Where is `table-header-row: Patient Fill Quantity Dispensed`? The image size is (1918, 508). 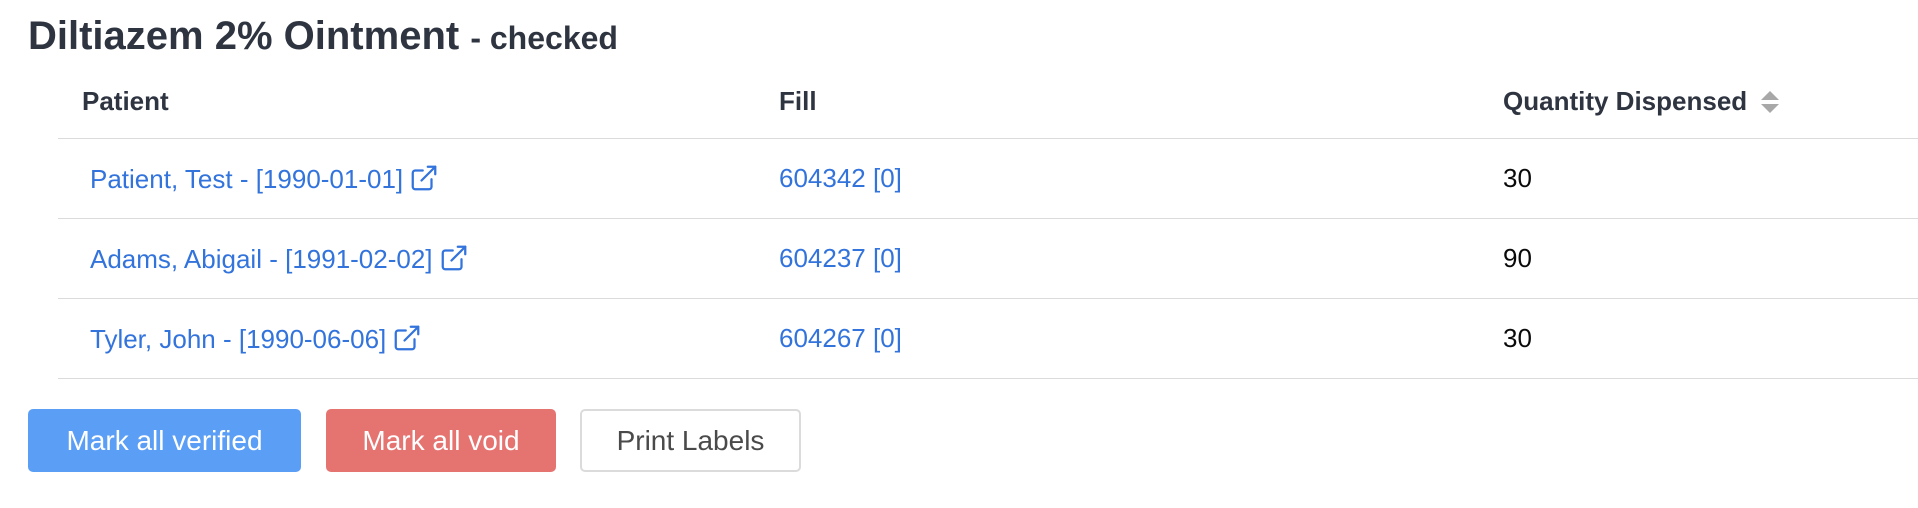
table-header-row: Patient Fill Quantity Dispensed is located at coordinates (988, 101).